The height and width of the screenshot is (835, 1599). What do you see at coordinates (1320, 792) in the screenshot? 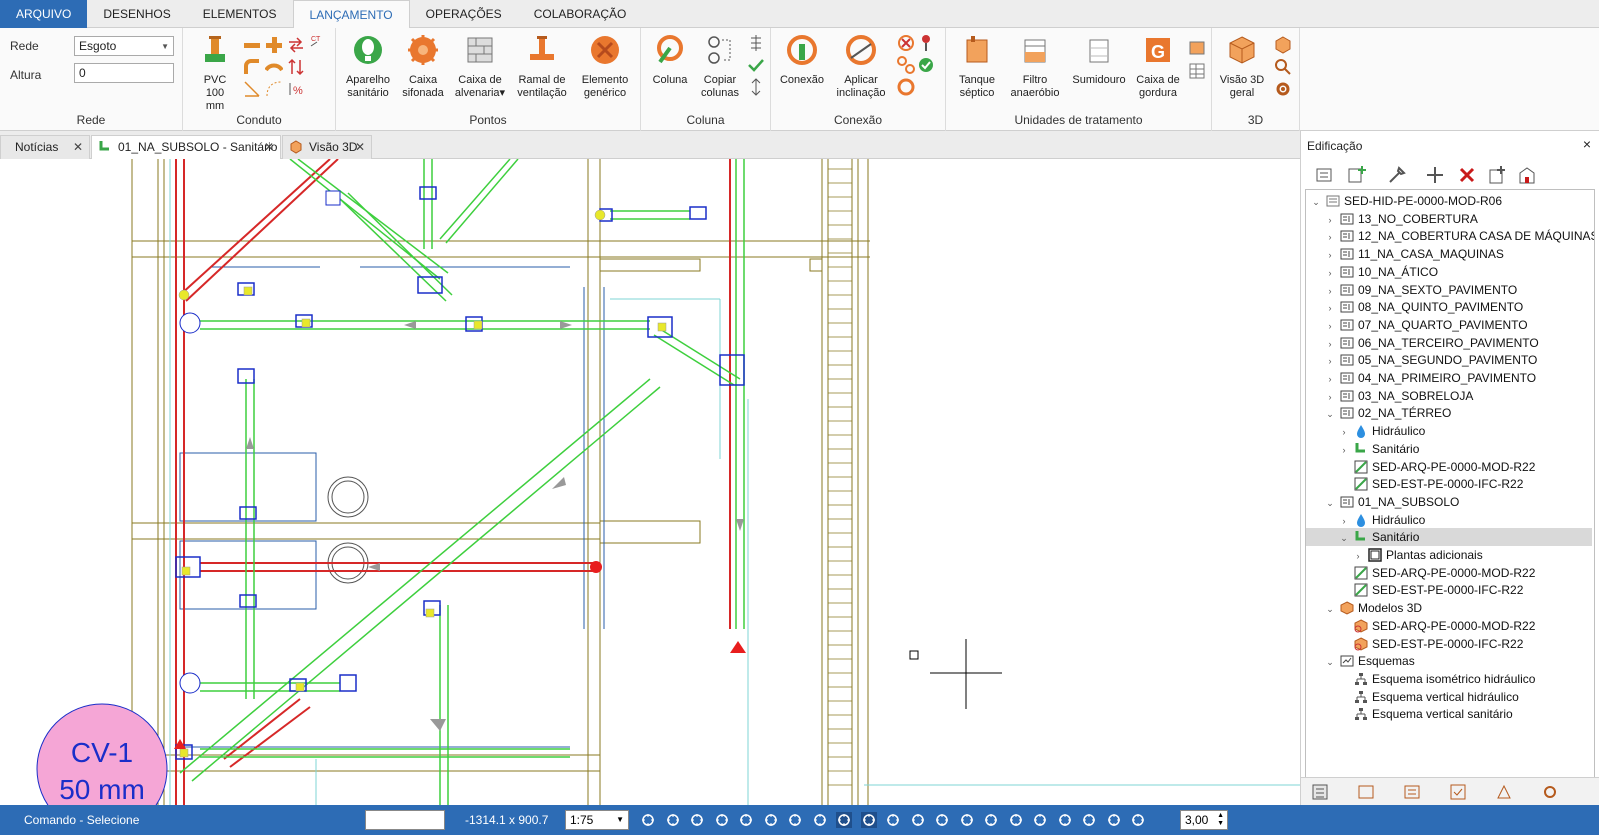
I see `tree-view-icon` at bounding box center [1320, 792].